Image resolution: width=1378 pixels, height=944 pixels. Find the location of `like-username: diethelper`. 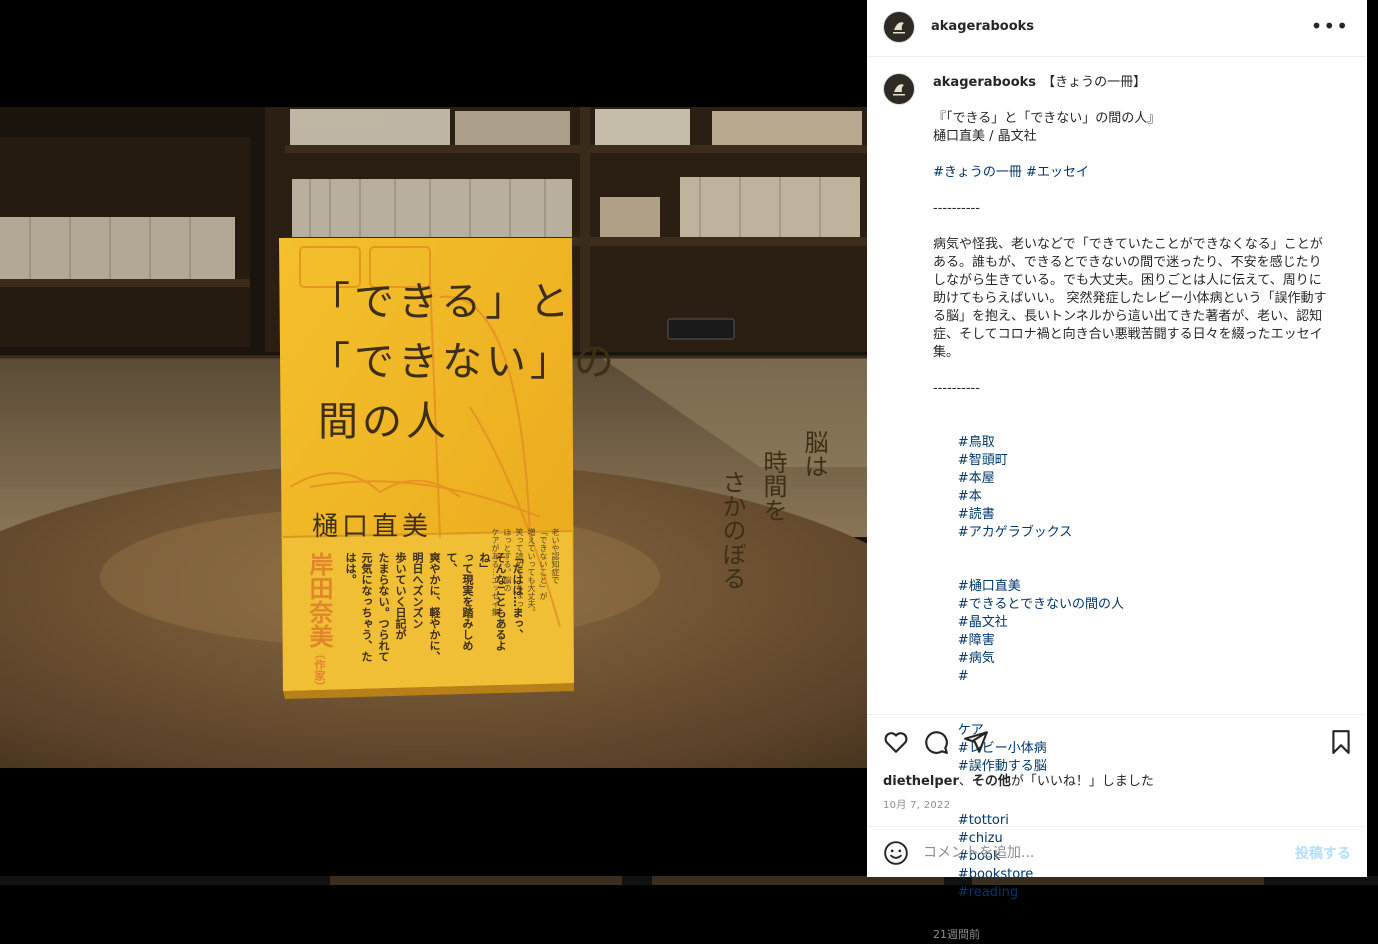

like-username: diethelper is located at coordinates (921, 781).